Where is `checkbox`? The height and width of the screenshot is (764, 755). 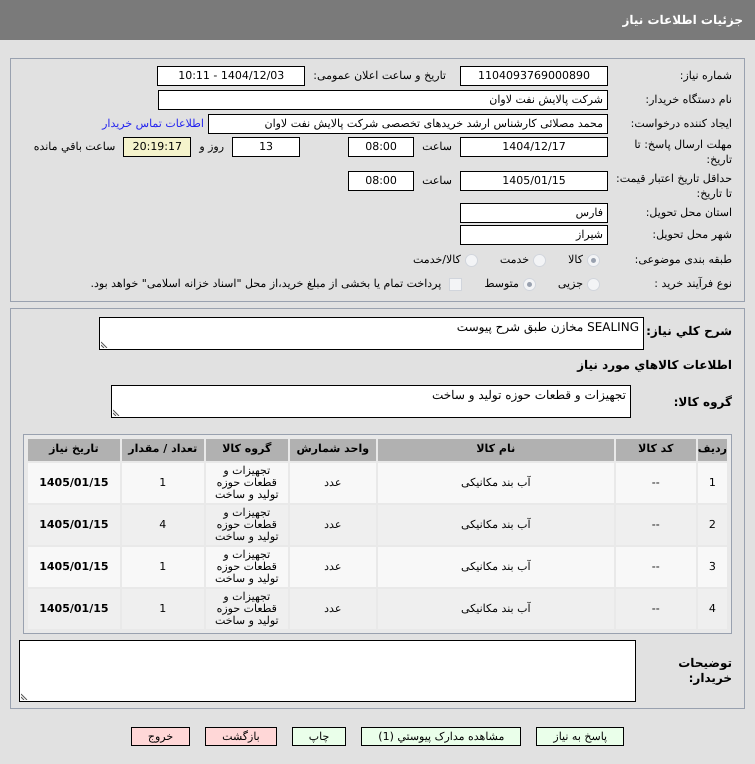
checkbox is located at coordinates (455, 284).